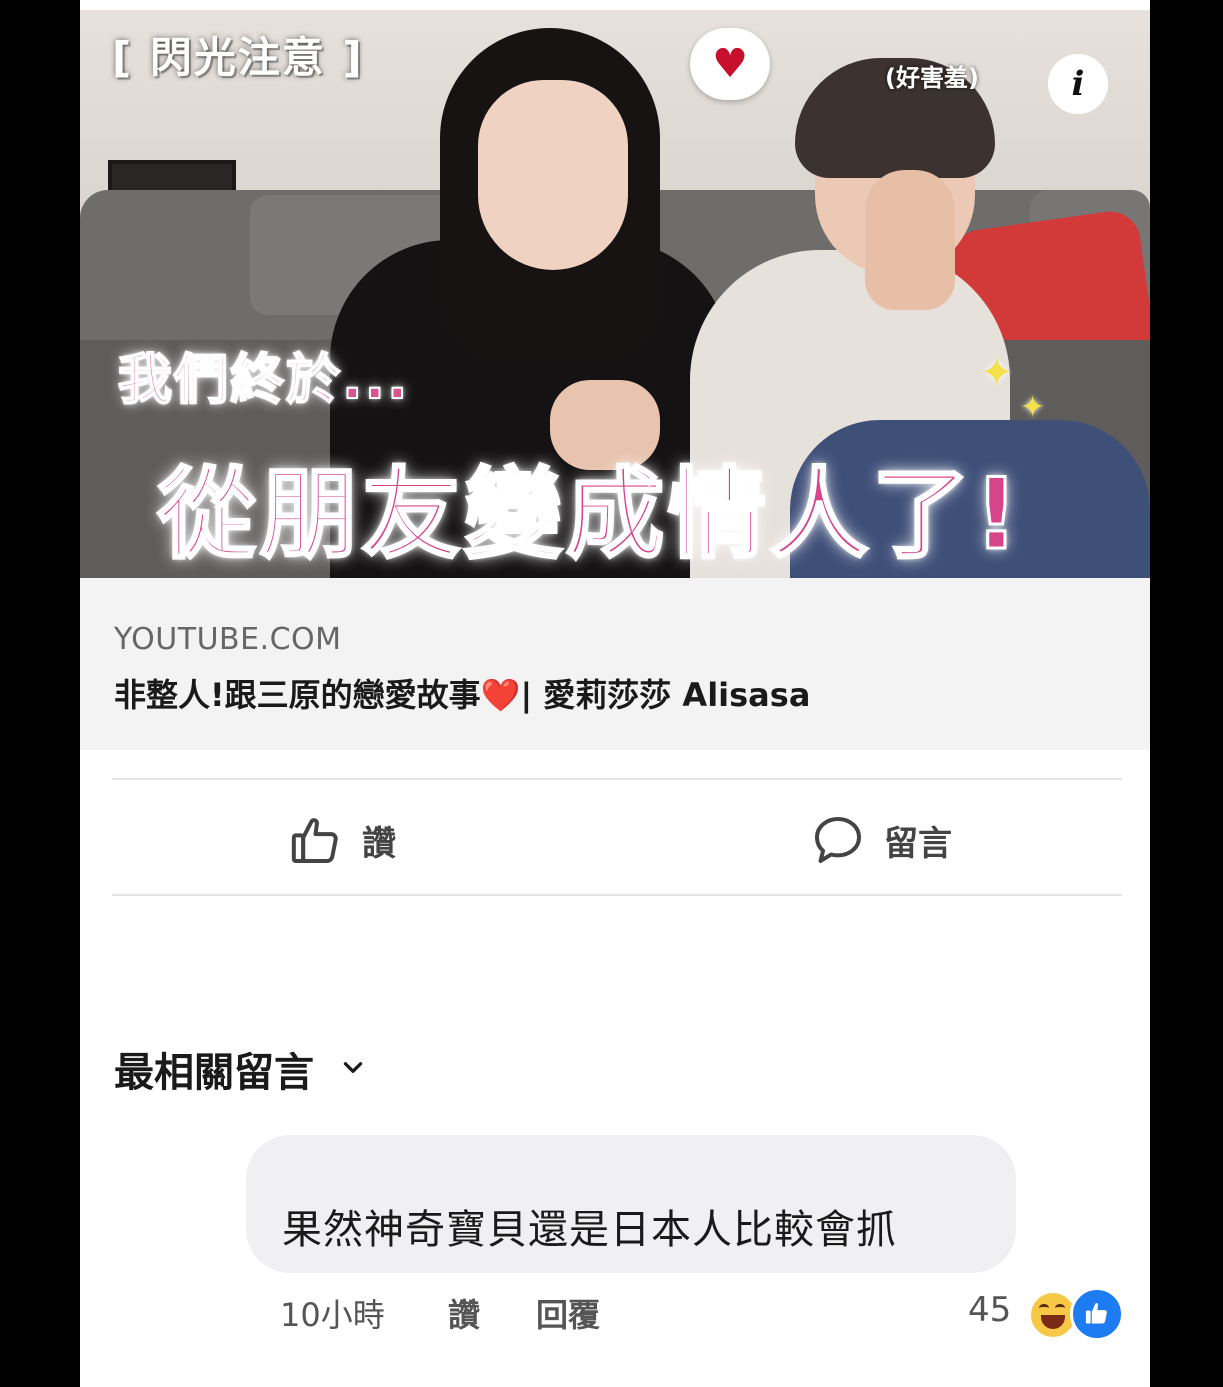 The image size is (1223, 1387). What do you see at coordinates (238, 57) in the screenshot?
I see `flash-warning-text: [ 閃光注意 ]` at bounding box center [238, 57].